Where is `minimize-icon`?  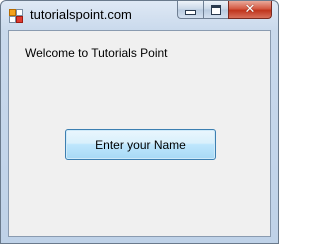 minimize-icon is located at coordinates (190, 12).